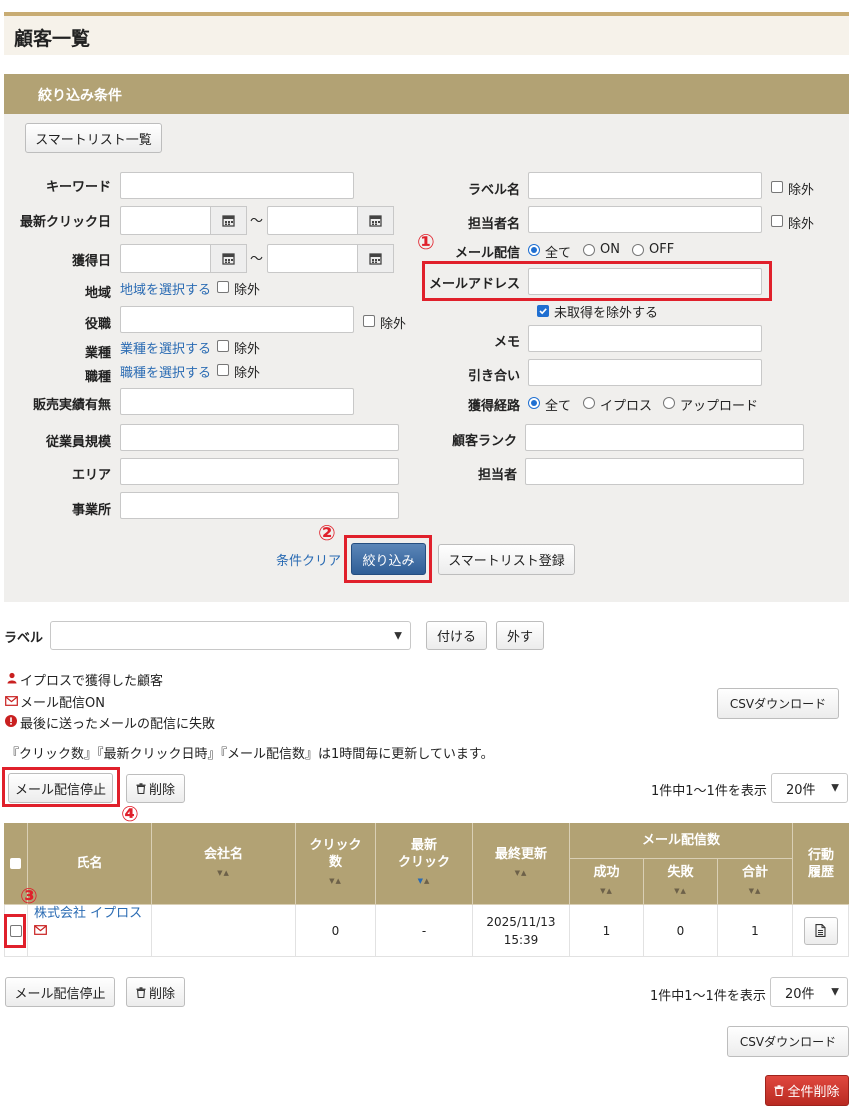 The width and height of the screenshot is (856, 1113). I want to click on delete-button-bottom: 削除, so click(155, 992).